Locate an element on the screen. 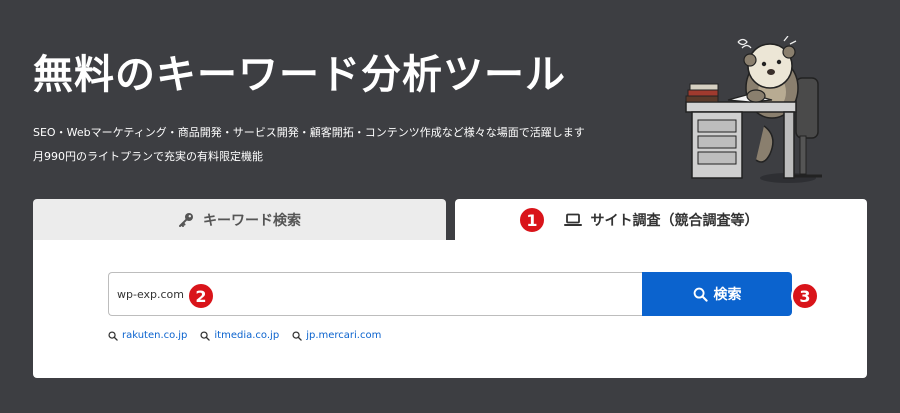  search-button-label: 検索 is located at coordinates (727, 295).